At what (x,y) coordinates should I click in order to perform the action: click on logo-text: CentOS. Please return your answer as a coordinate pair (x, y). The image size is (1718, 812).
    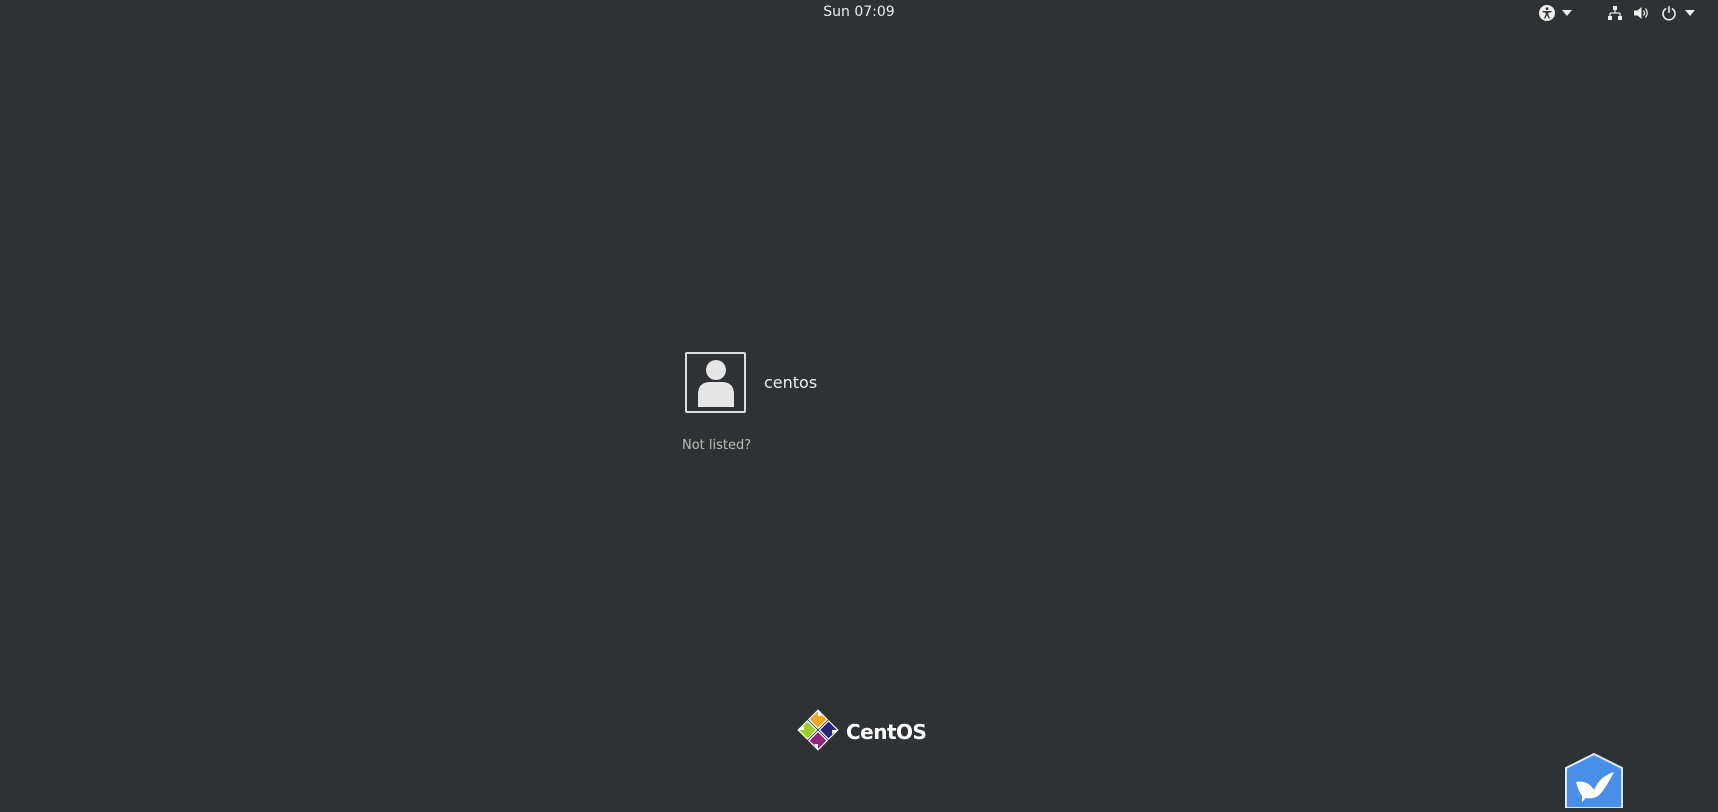
    Looking at the image, I should click on (886, 732).